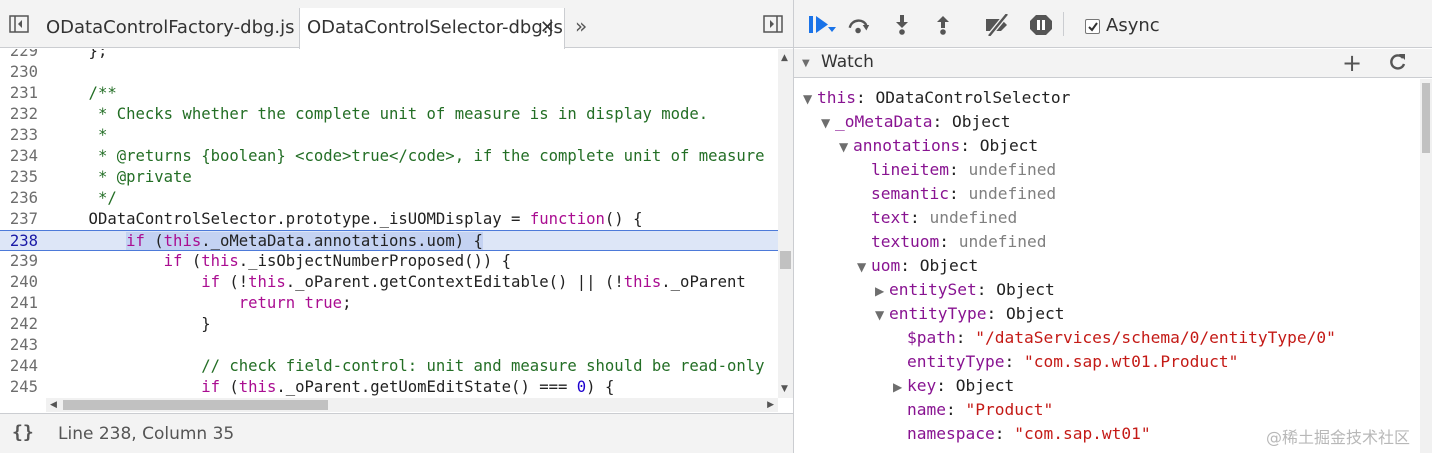 The height and width of the screenshot is (453, 1432). Describe the element at coordinates (956, 194) in the screenshot. I see `watch-tree-node: semantic: undefined` at that location.